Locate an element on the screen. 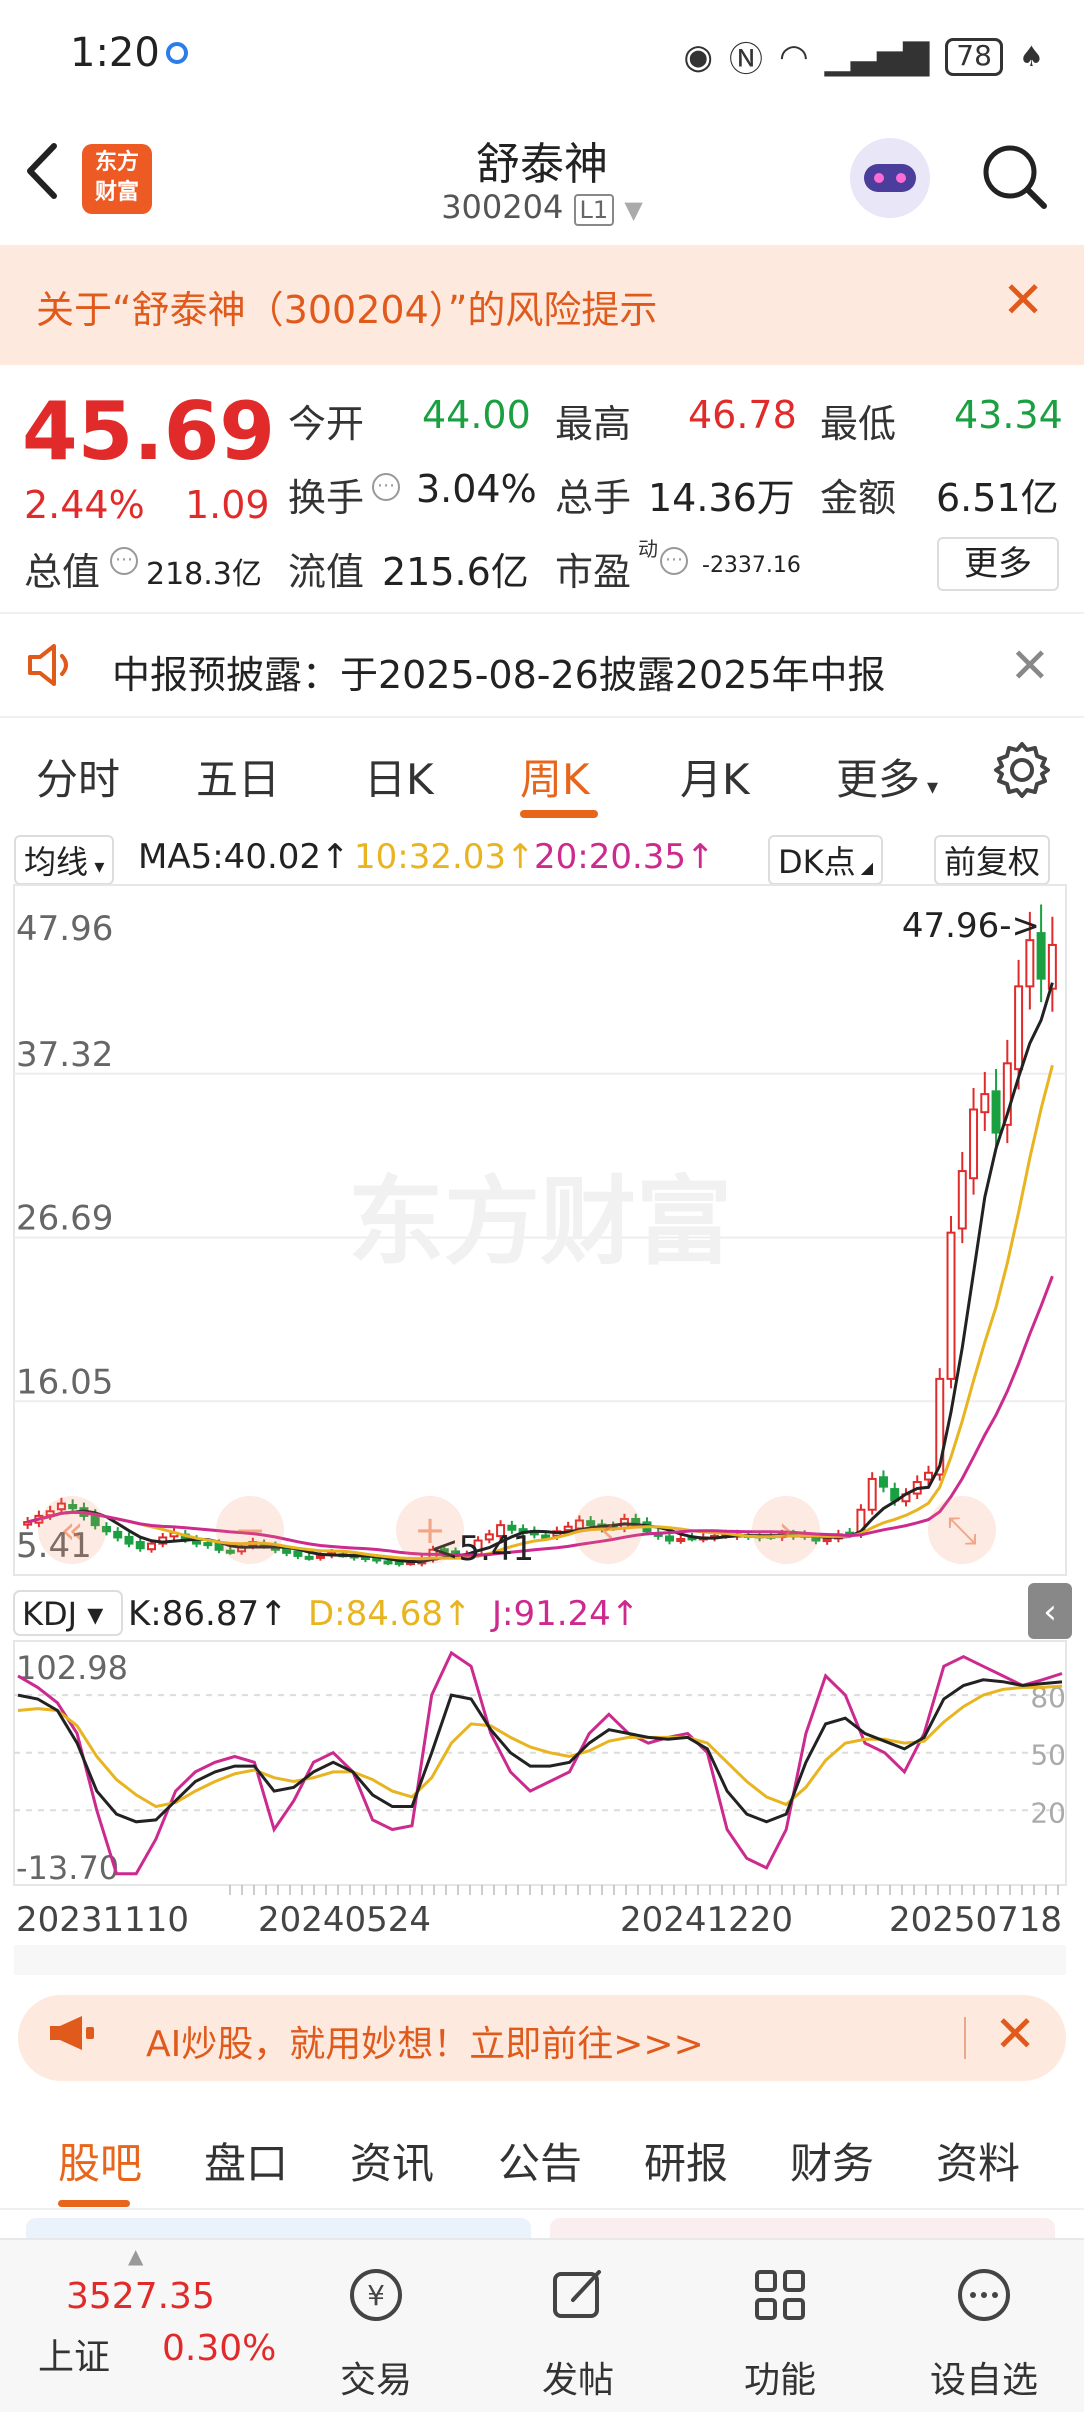 The image size is (1084, 2412). date-label: 20241220 is located at coordinates (706, 1920).